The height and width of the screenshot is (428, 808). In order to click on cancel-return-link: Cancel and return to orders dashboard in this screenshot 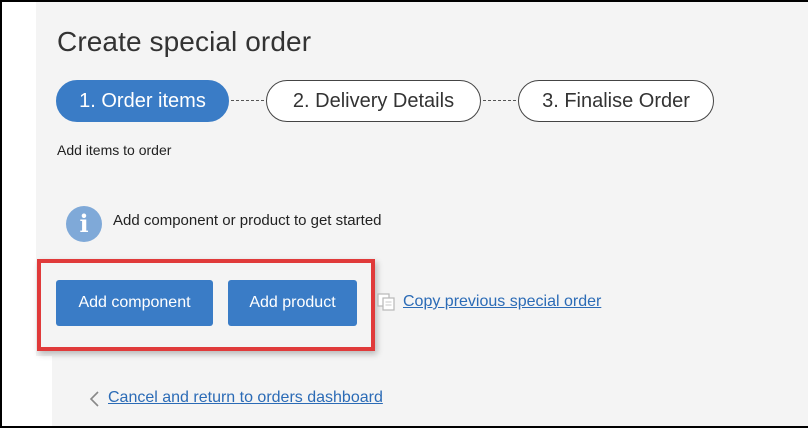, I will do `click(245, 398)`.